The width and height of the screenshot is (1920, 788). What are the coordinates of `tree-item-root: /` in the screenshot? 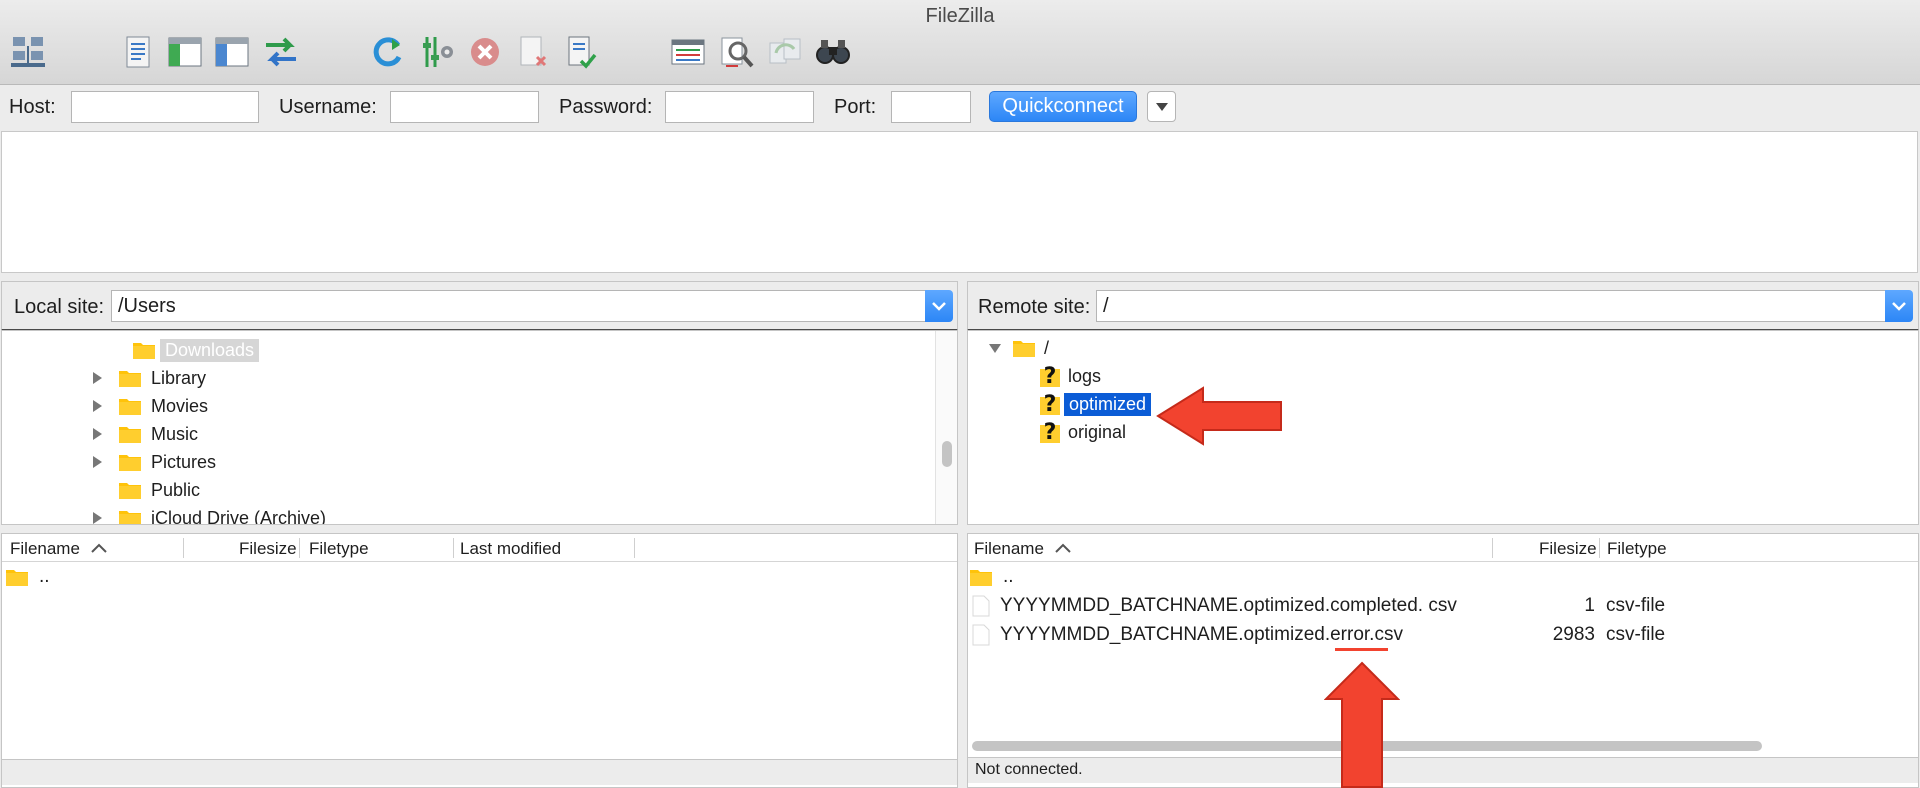 It's located at (1018, 348).